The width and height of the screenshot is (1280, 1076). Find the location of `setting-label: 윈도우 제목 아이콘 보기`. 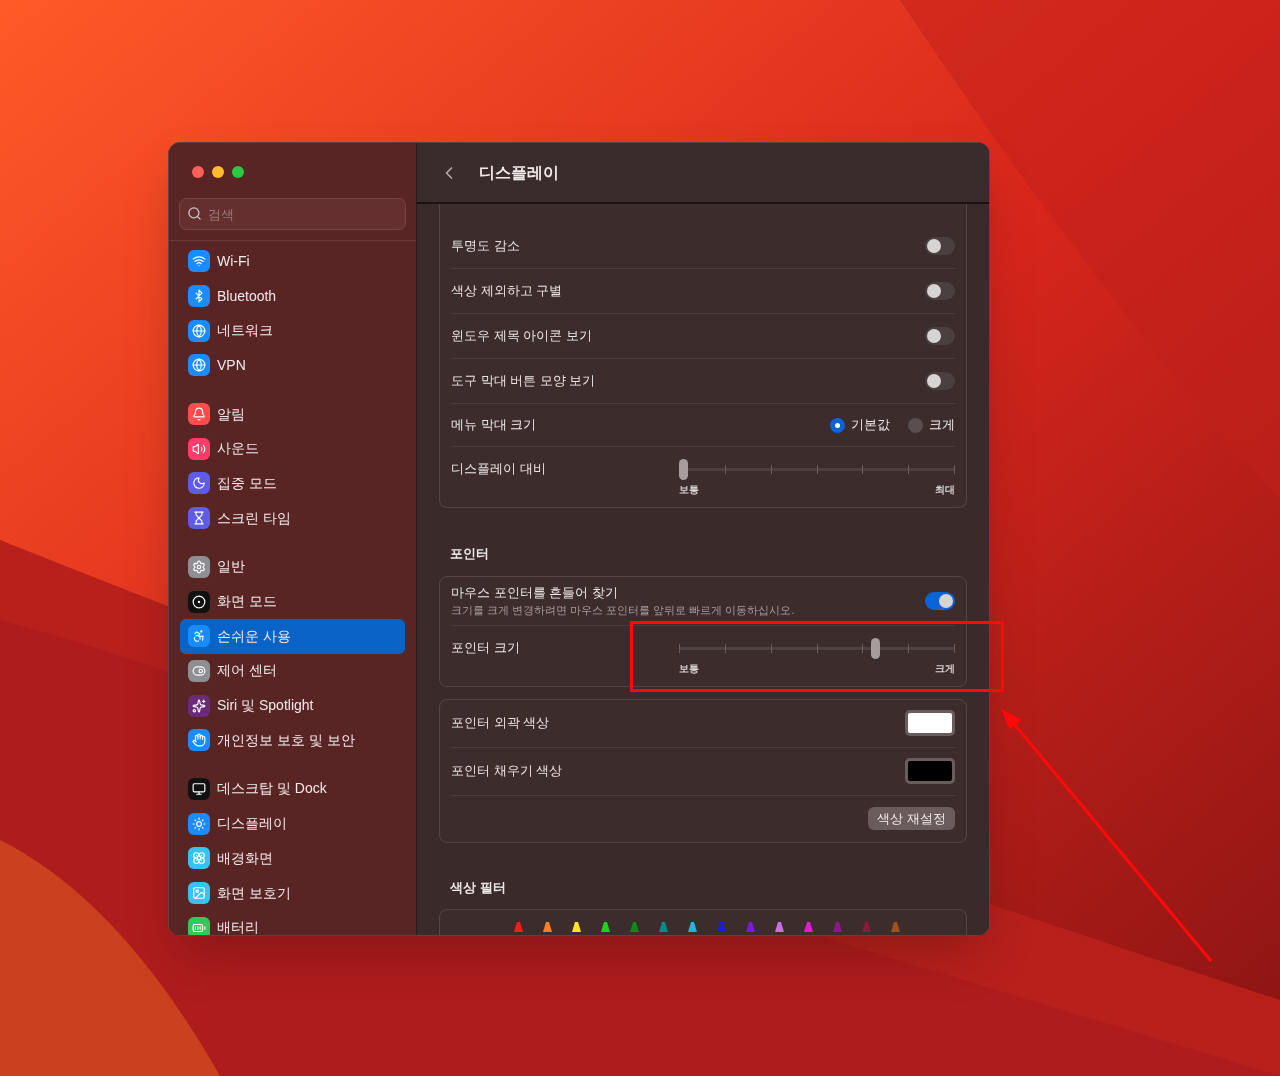

setting-label: 윈도우 제목 아이콘 보기 is located at coordinates (521, 336).